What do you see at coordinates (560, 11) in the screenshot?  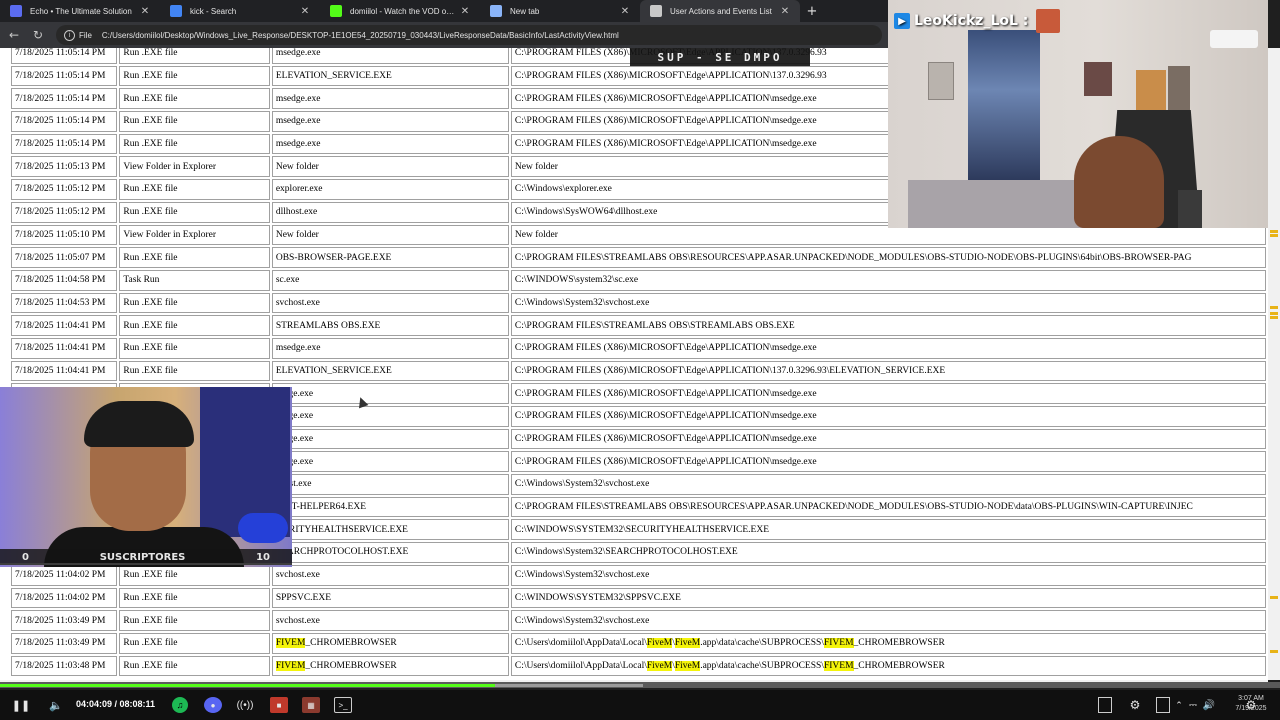 I see `browser-tab: New tab ✕` at bounding box center [560, 11].